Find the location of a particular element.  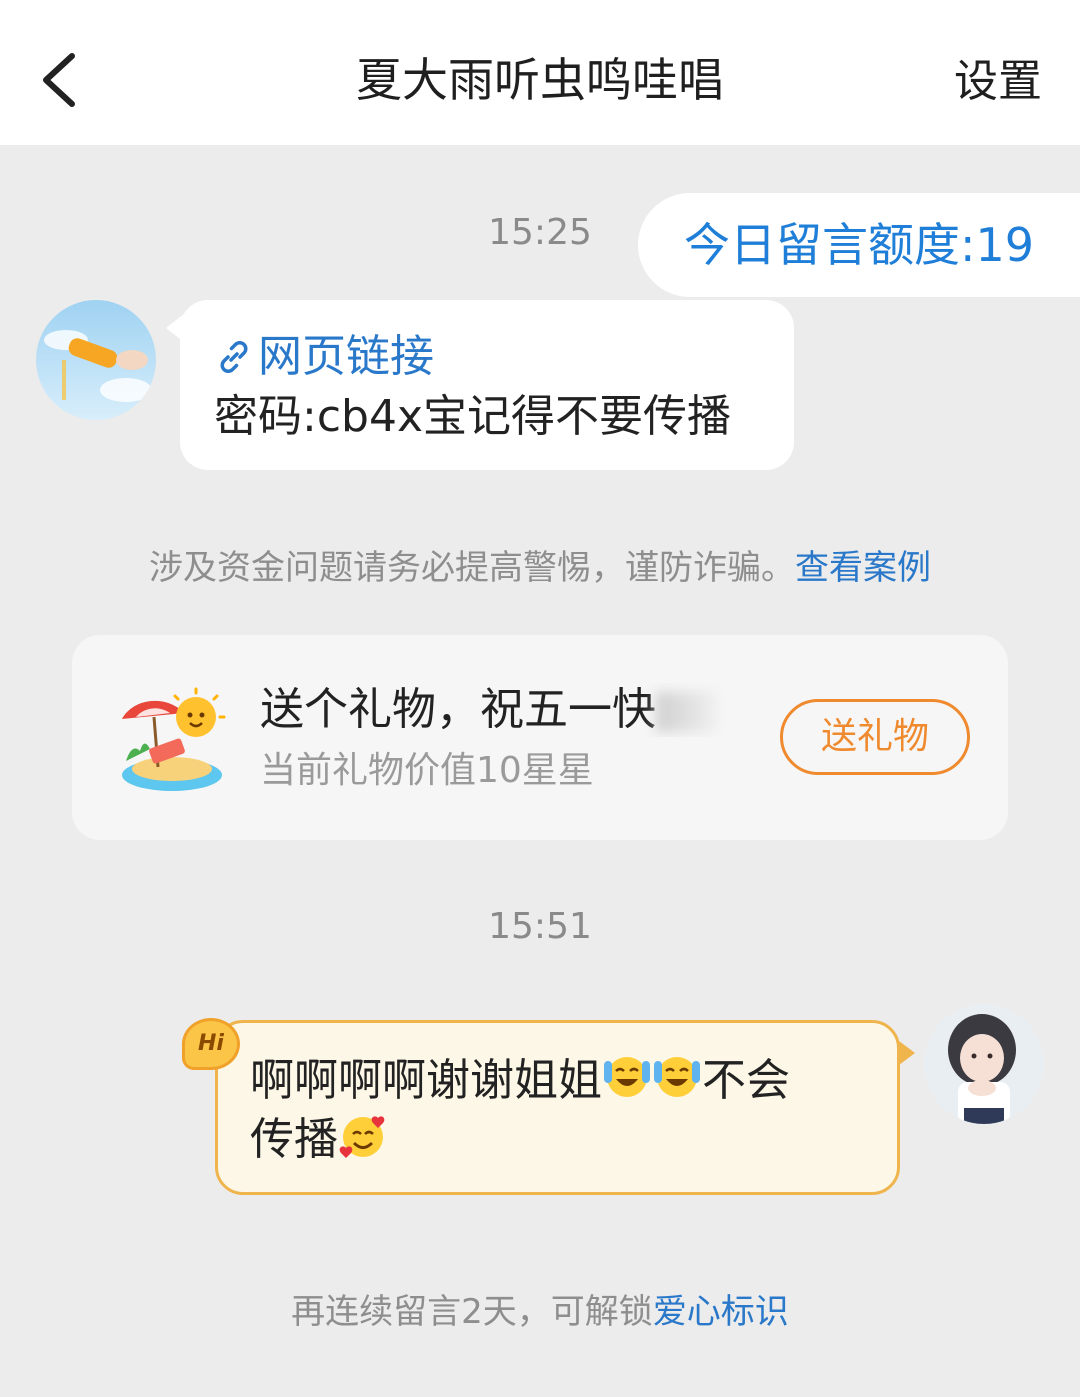

message-text-part: 不会 is located at coordinates (746, 1080).